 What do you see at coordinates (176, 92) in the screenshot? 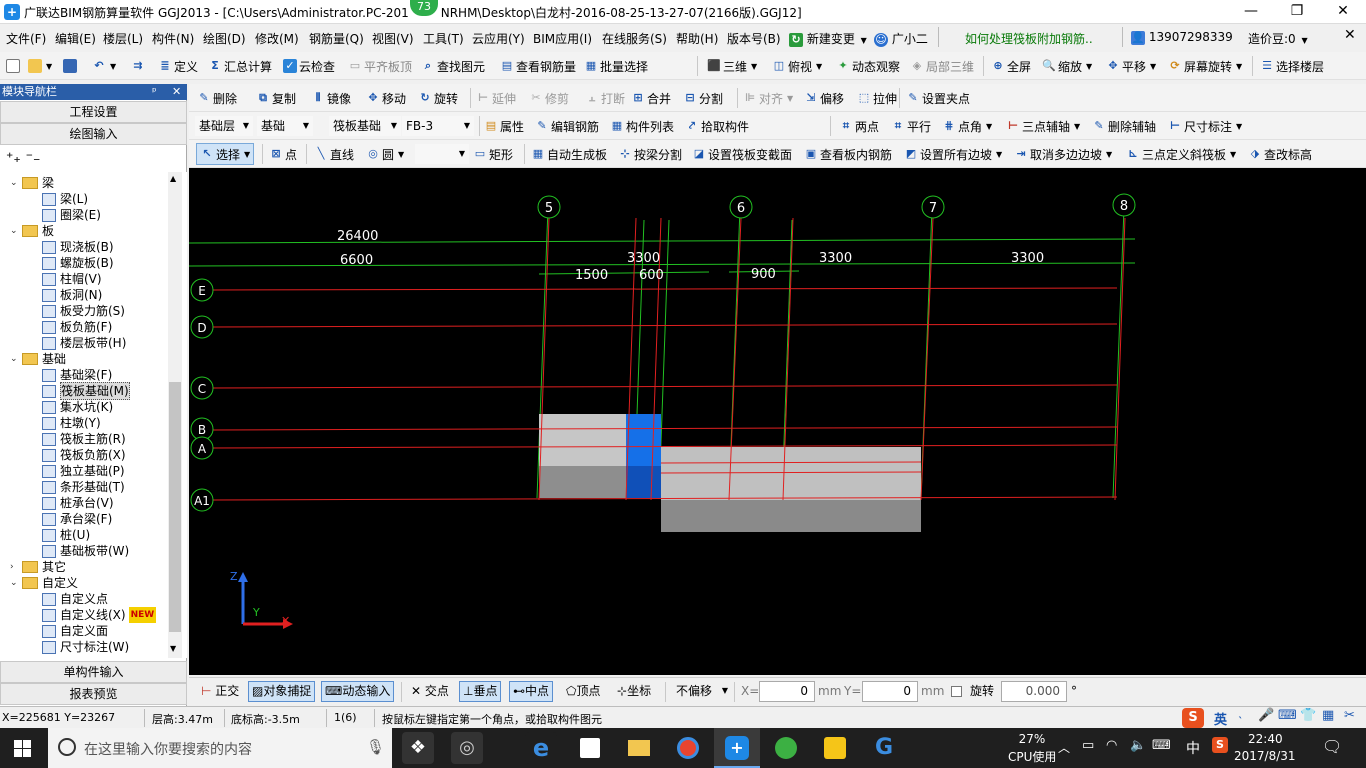
I see `panel-close-icon: ✕` at bounding box center [176, 92].